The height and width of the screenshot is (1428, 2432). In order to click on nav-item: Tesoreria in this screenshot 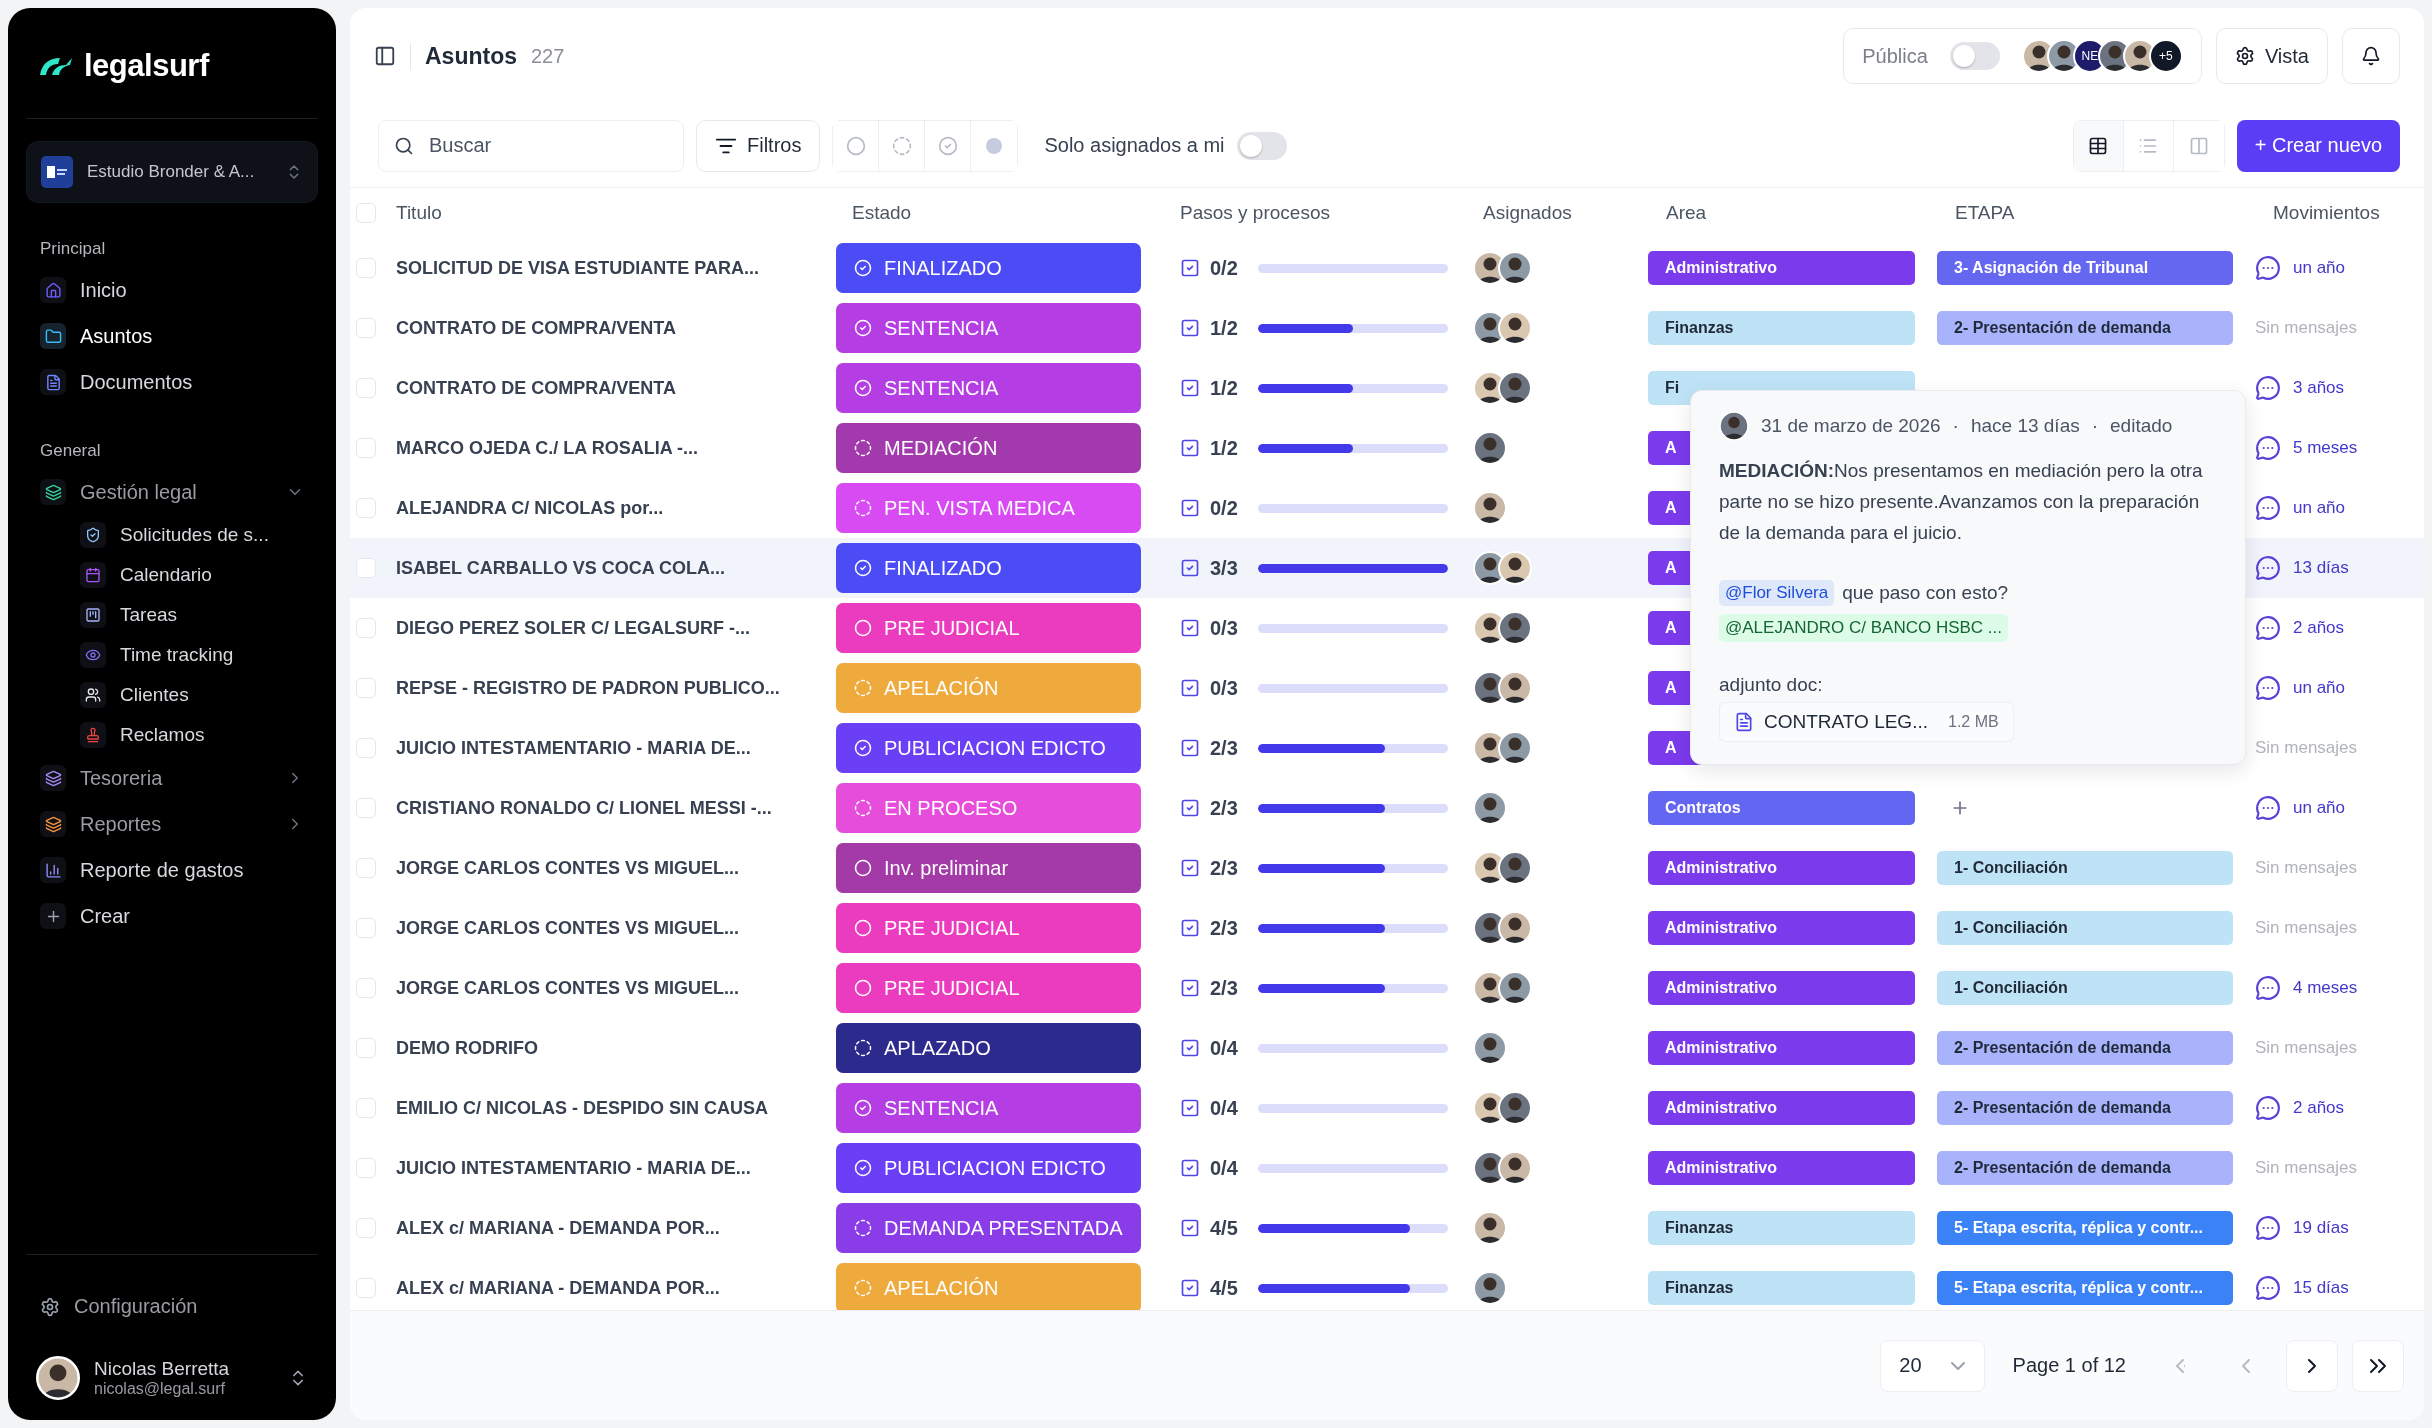, I will do `click(172, 778)`.